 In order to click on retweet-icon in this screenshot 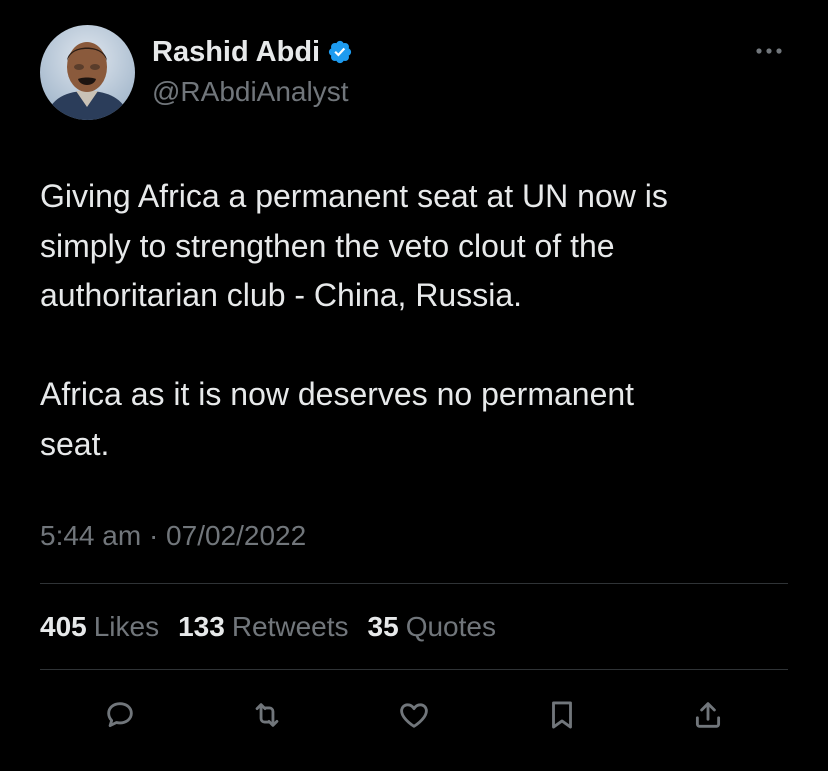, I will do `click(267, 715)`.